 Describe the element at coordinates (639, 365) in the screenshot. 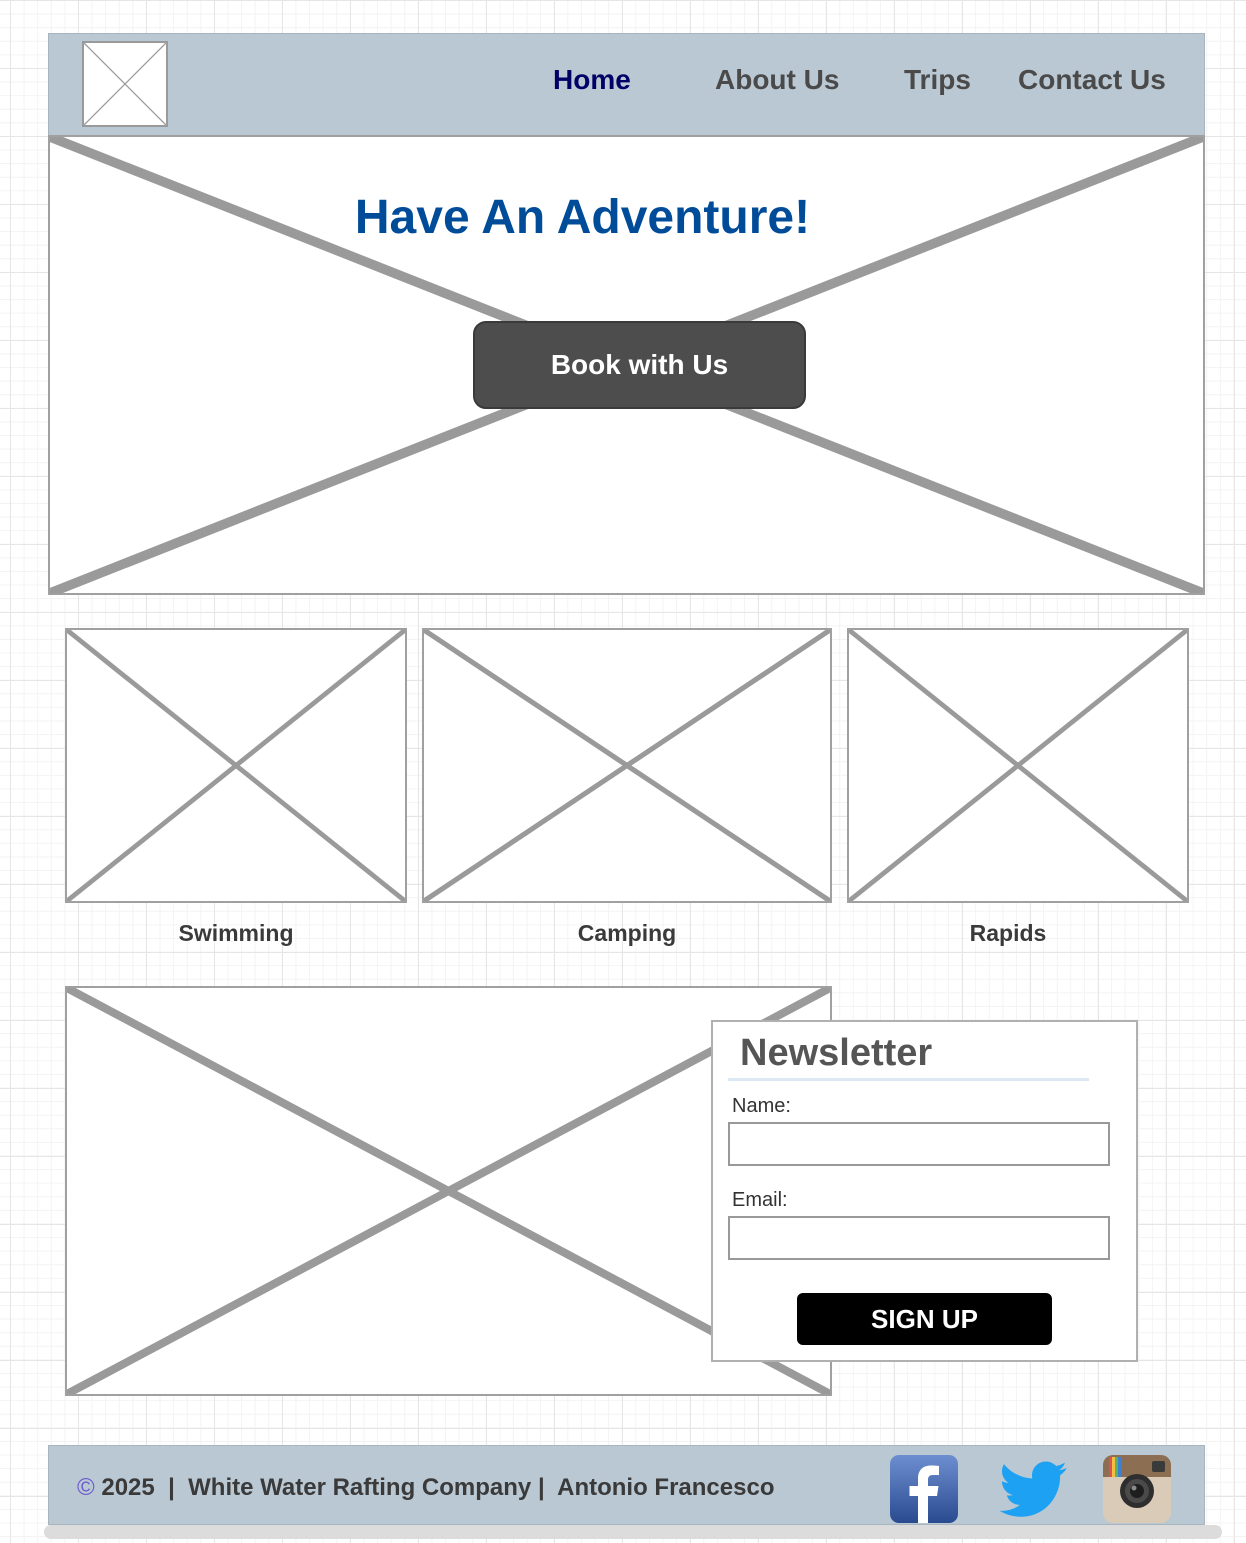

I see `book-with-us-button: Book with Us` at that location.